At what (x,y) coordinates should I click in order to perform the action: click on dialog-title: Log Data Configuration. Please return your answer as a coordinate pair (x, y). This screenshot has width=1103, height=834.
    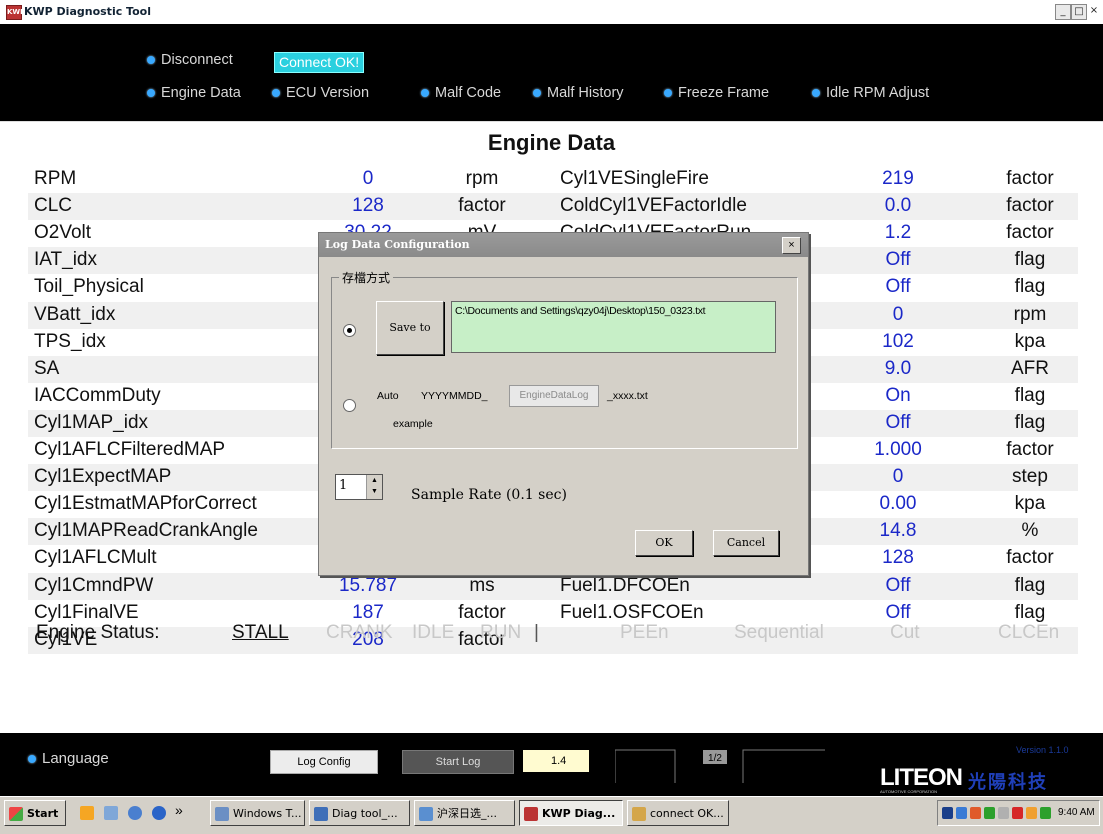
    Looking at the image, I should click on (397, 244).